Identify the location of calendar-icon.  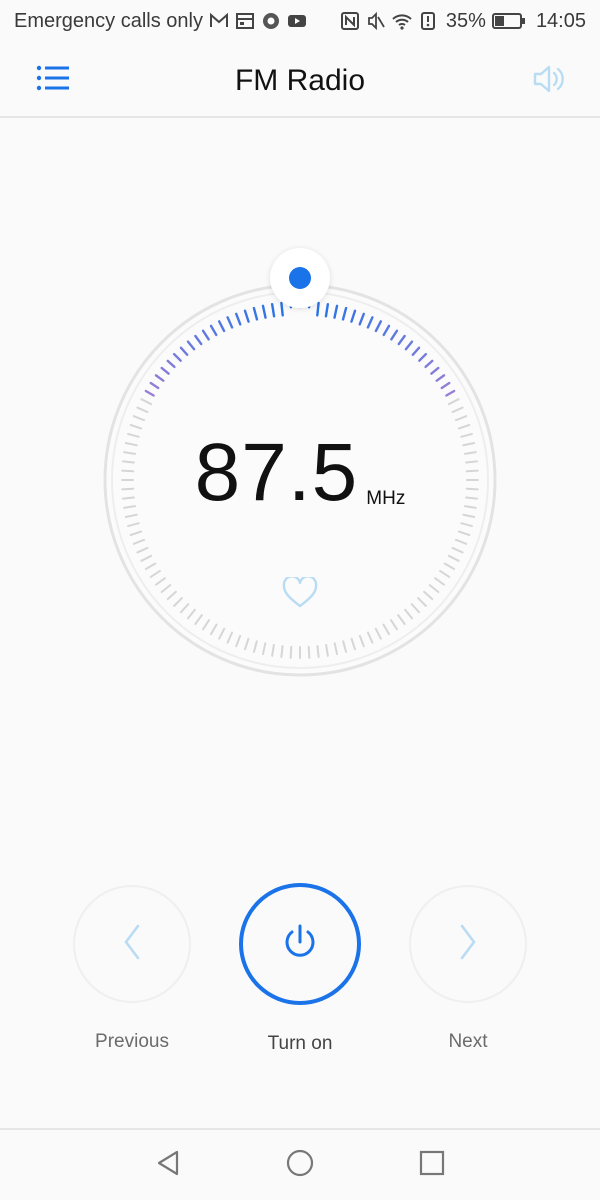
(245, 21).